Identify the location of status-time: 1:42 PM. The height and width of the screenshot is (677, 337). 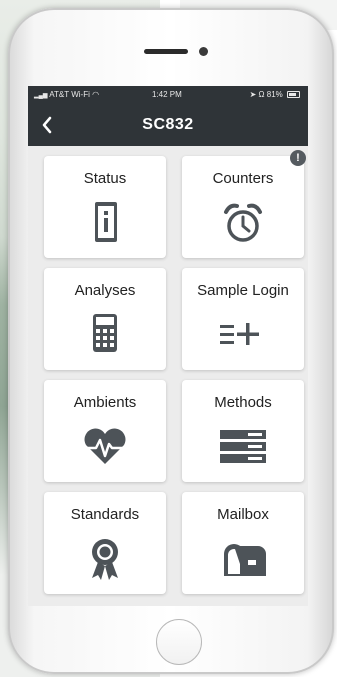
(167, 94).